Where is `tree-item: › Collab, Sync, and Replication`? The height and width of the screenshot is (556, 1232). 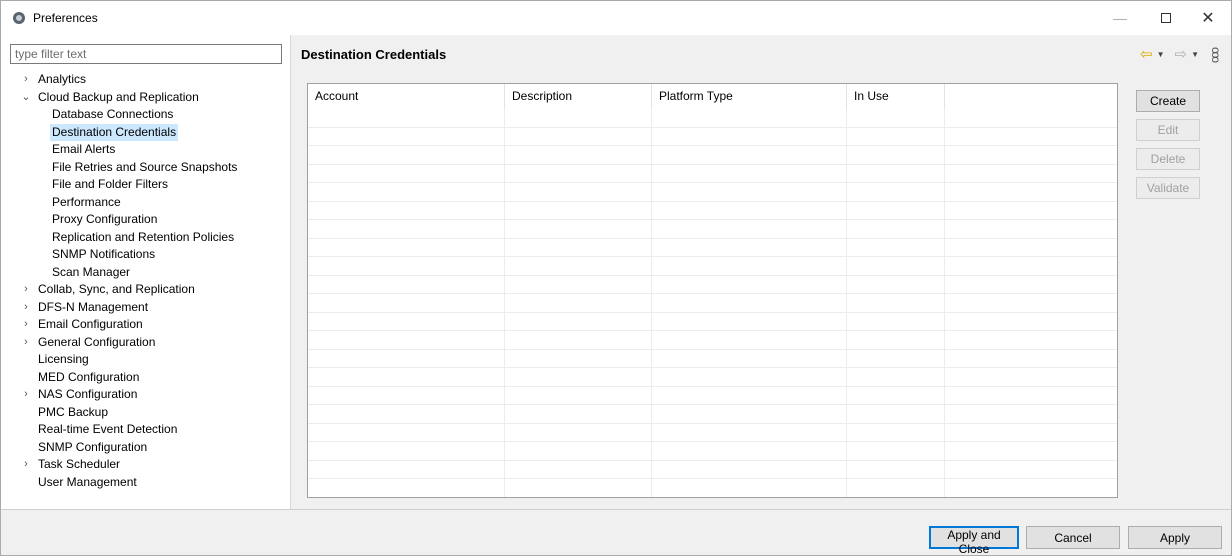 tree-item: › Collab, Sync, and Replication is located at coordinates (145, 290).